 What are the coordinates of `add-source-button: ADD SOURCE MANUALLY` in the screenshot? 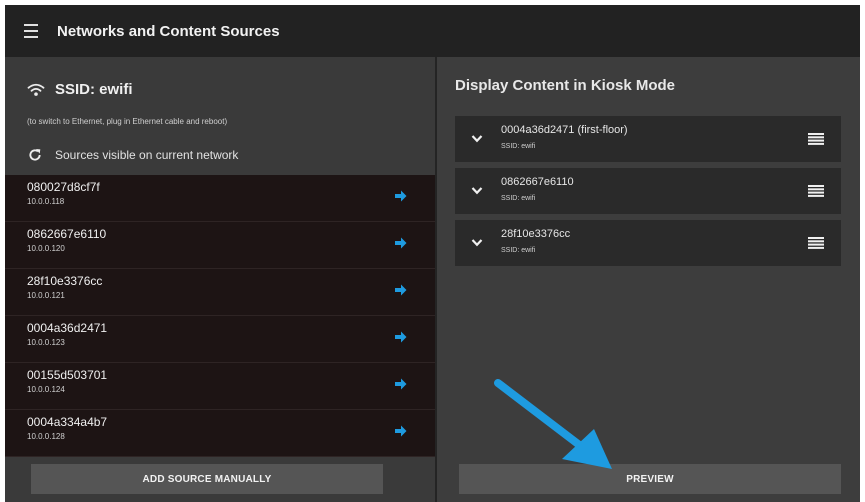 It's located at (207, 479).